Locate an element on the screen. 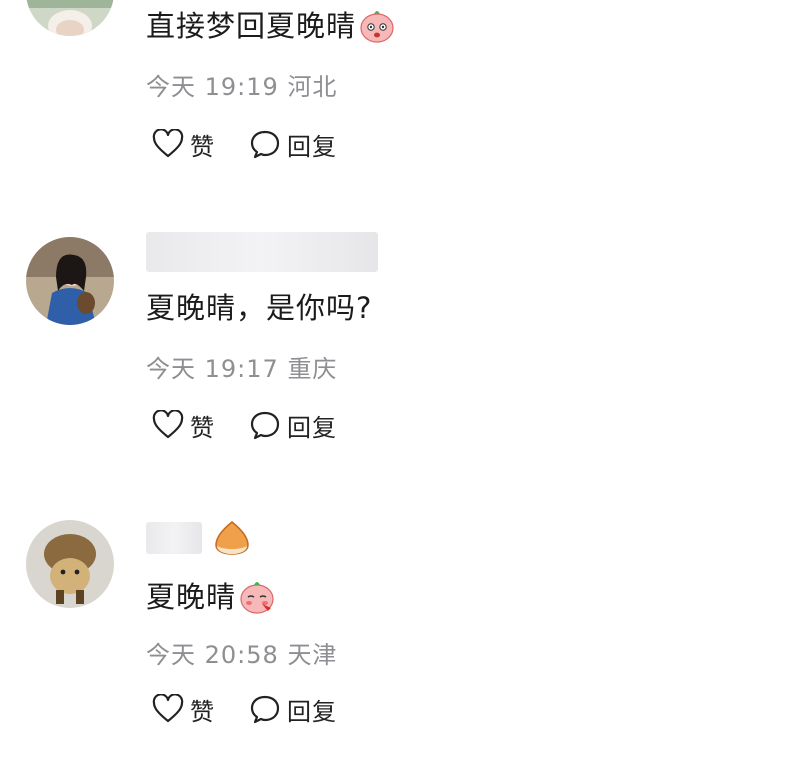 This screenshot has height=773, width=800. comment-location: 河北 is located at coordinates (312, 87).